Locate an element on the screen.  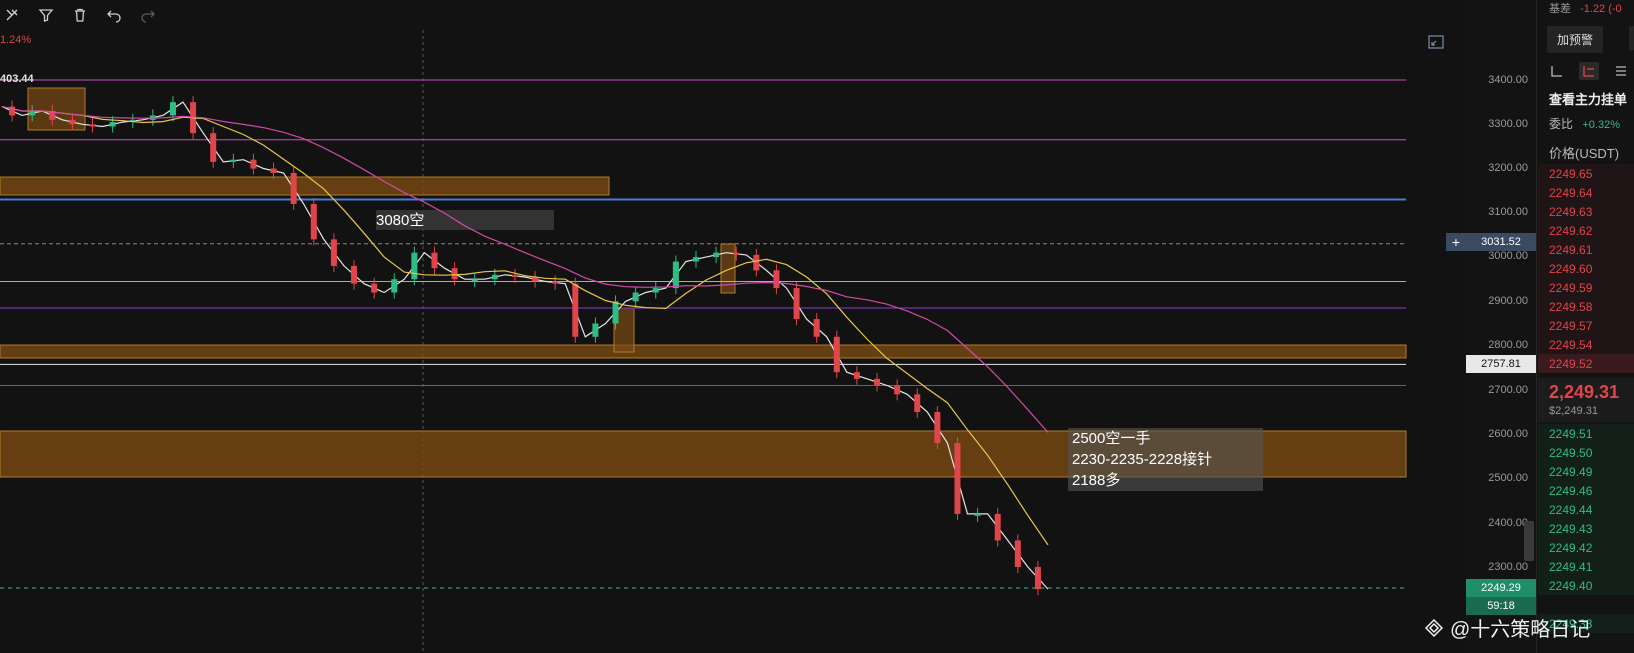
ask-row: 2249.61 is located at coordinates (1586, 249).